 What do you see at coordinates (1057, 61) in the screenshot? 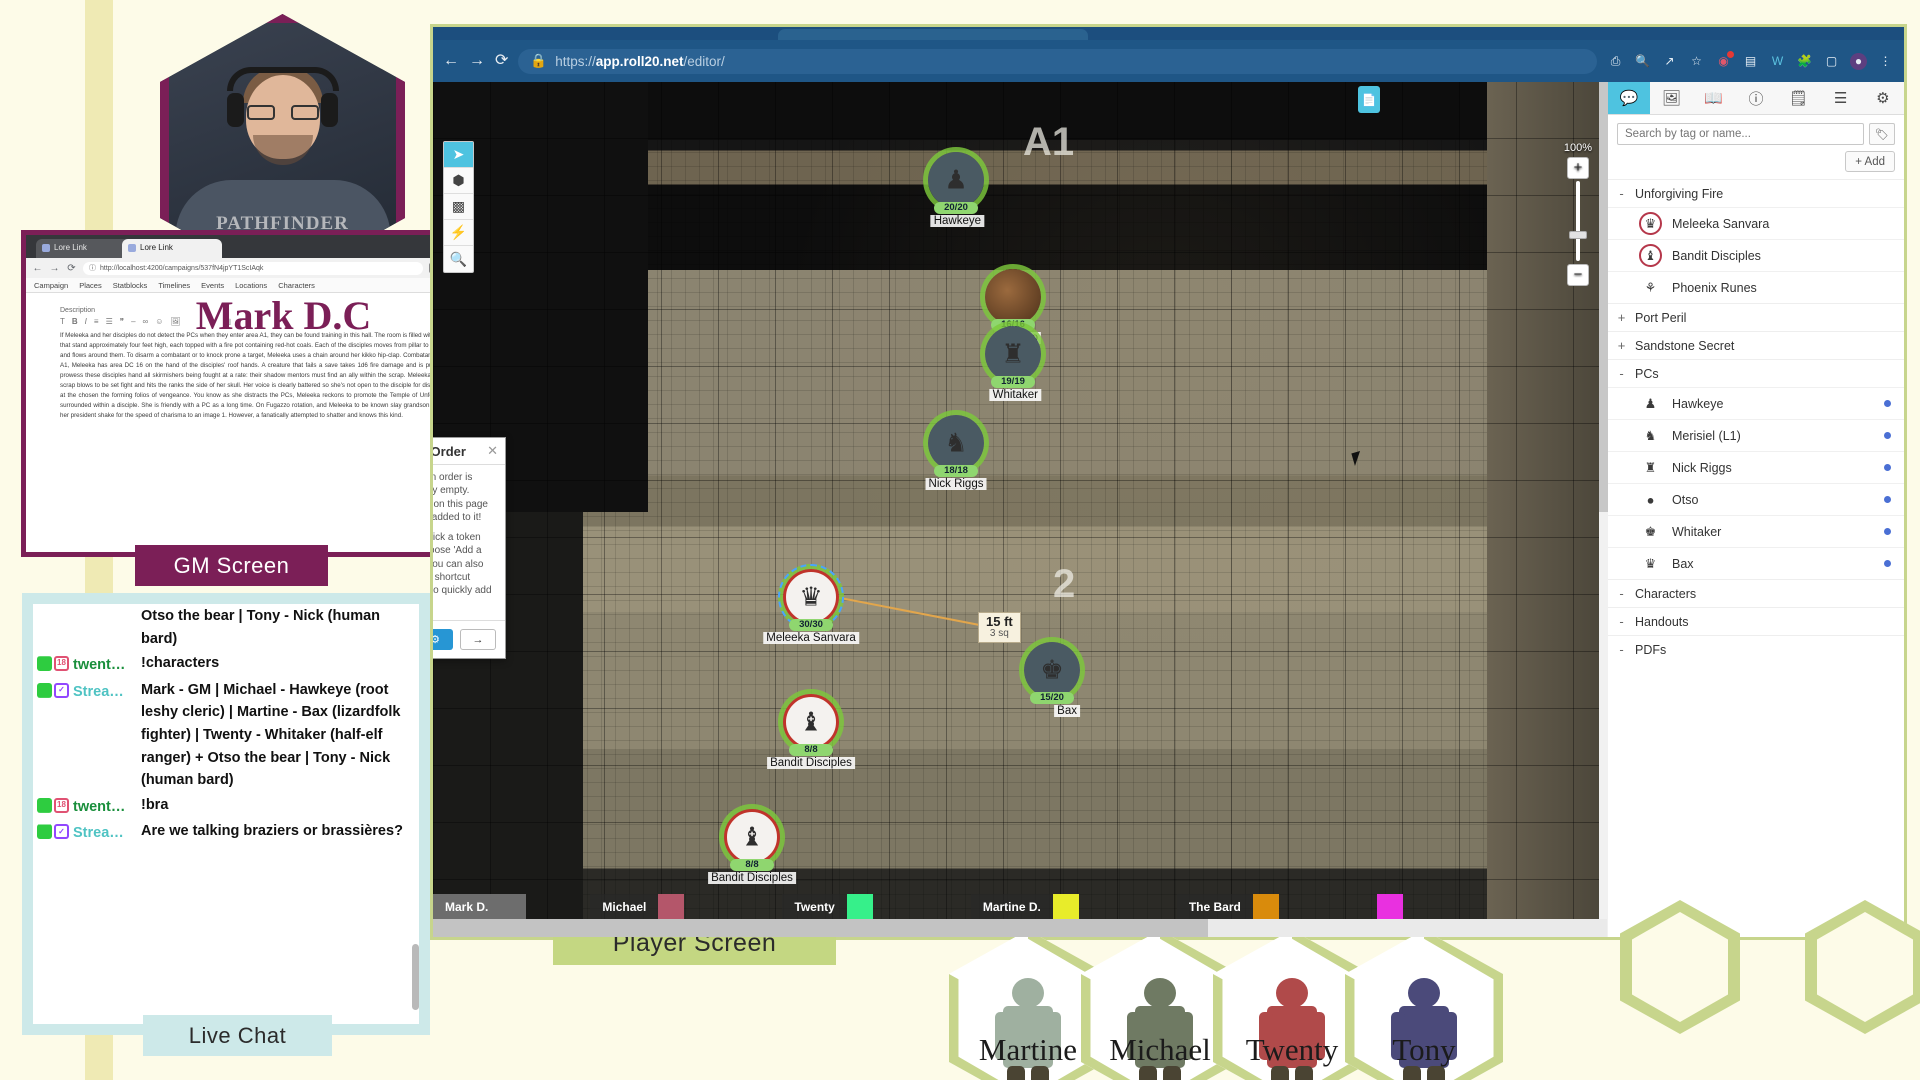
I see `address-bar-input: 🔒 https://app.roll20.net/editor/` at bounding box center [1057, 61].